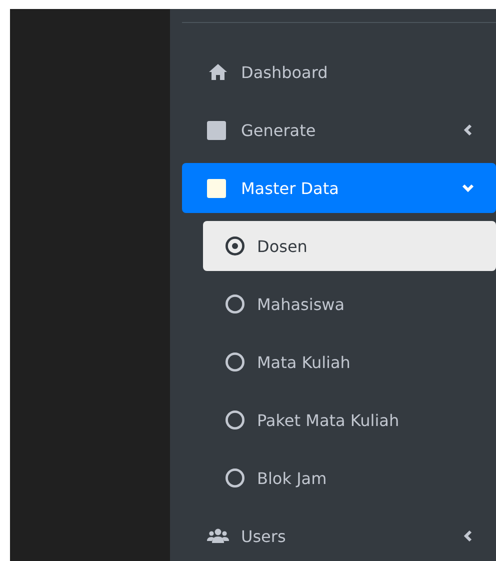 The image size is (496, 561). What do you see at coordinates (218, 72) in the screenshot?
I see `home-icon` at bounding box center [218, 72].